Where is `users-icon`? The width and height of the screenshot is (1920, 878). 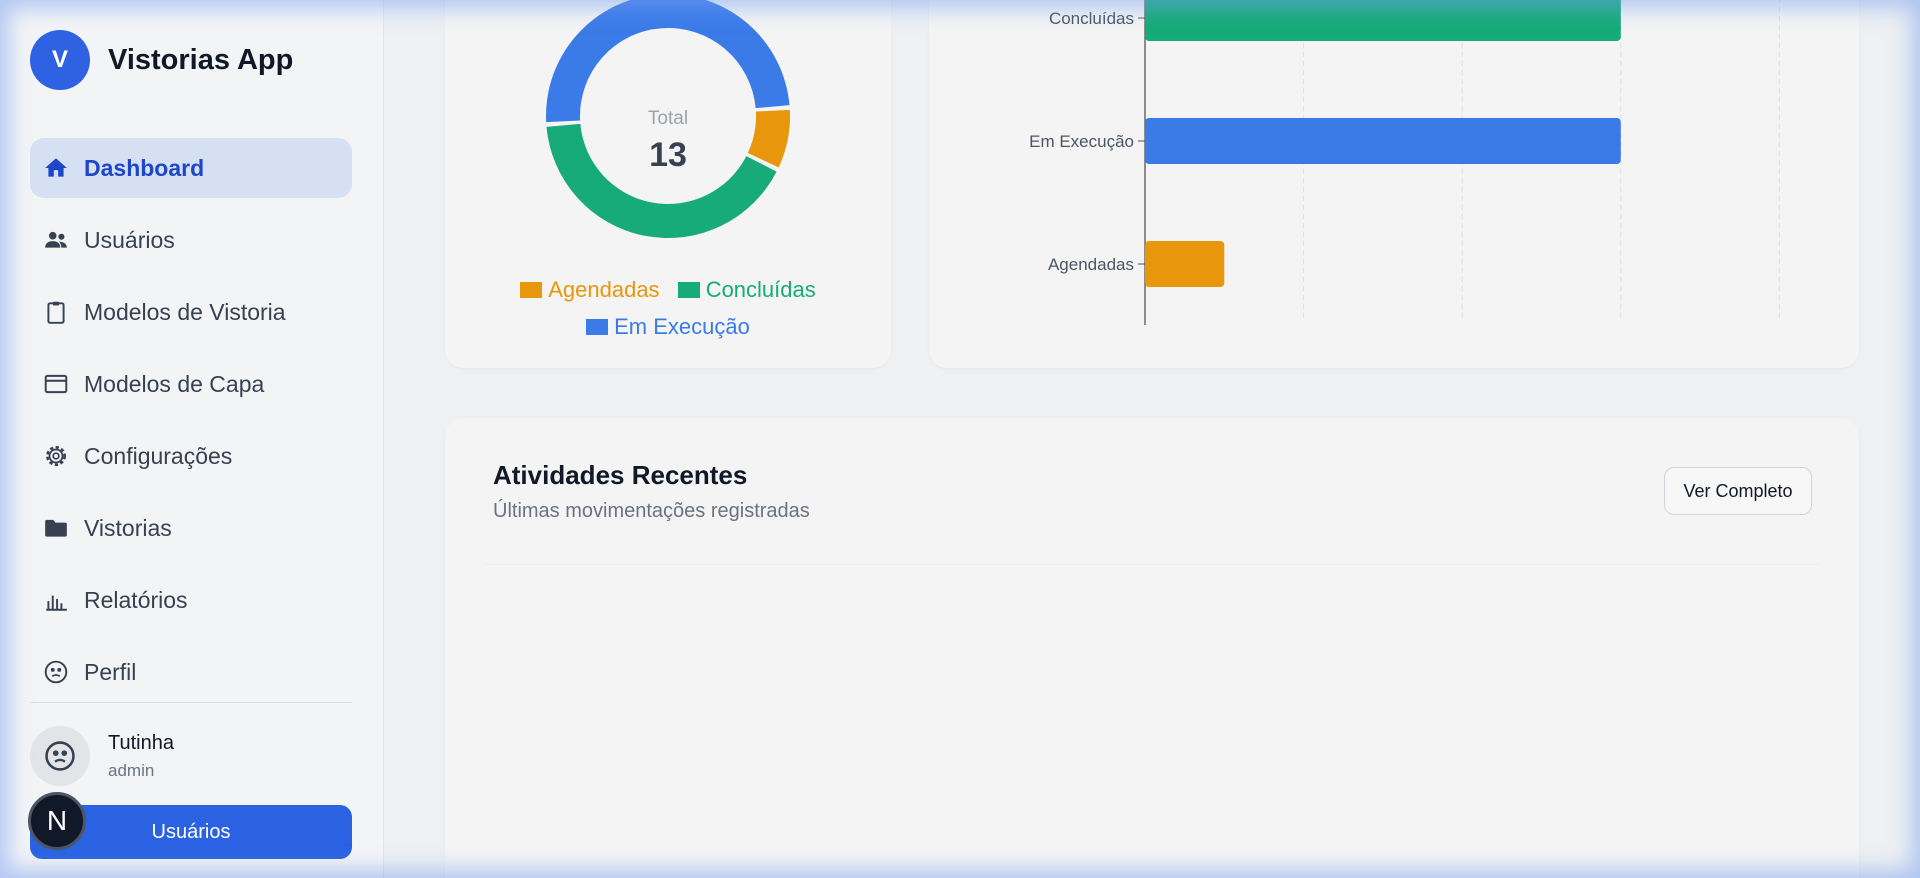 users-icon is located at coordinates (56, 240).